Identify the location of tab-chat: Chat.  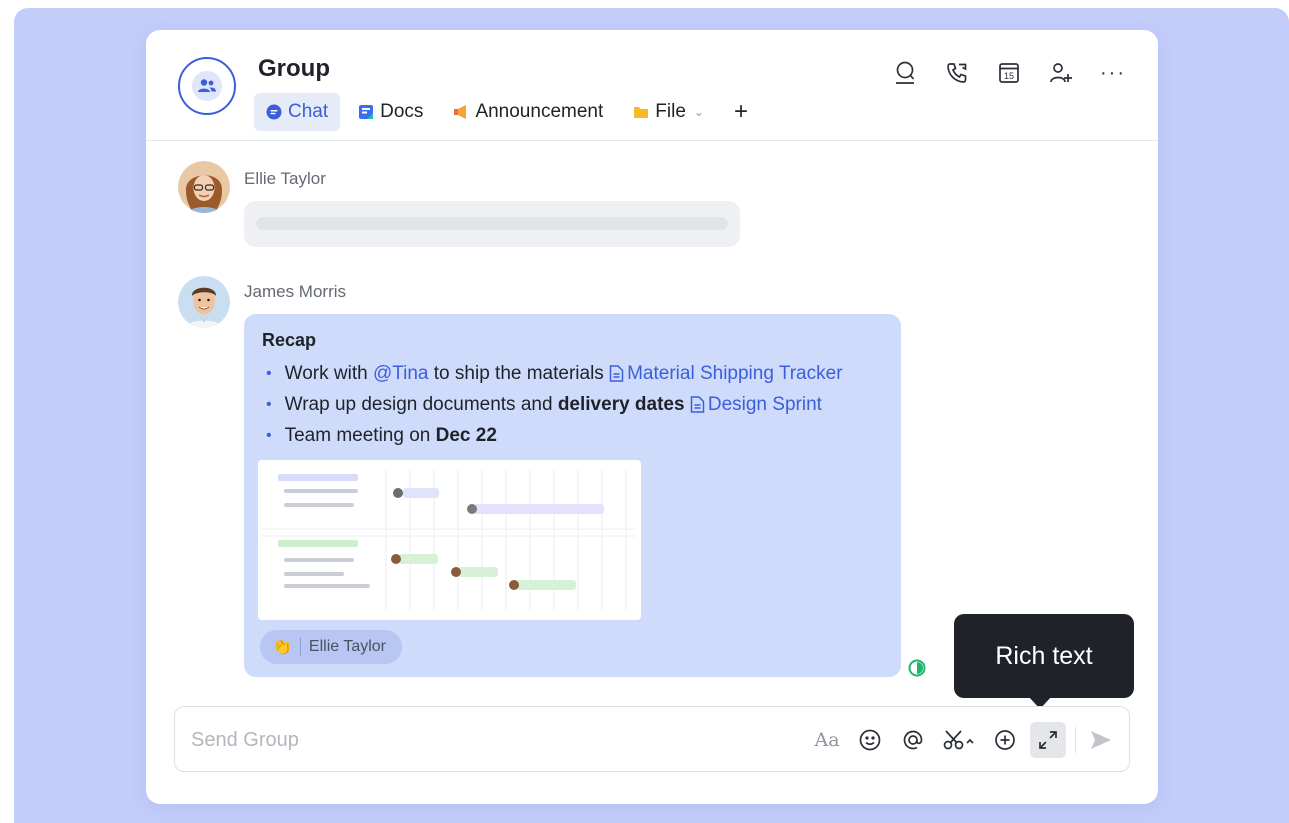
(297, 112).